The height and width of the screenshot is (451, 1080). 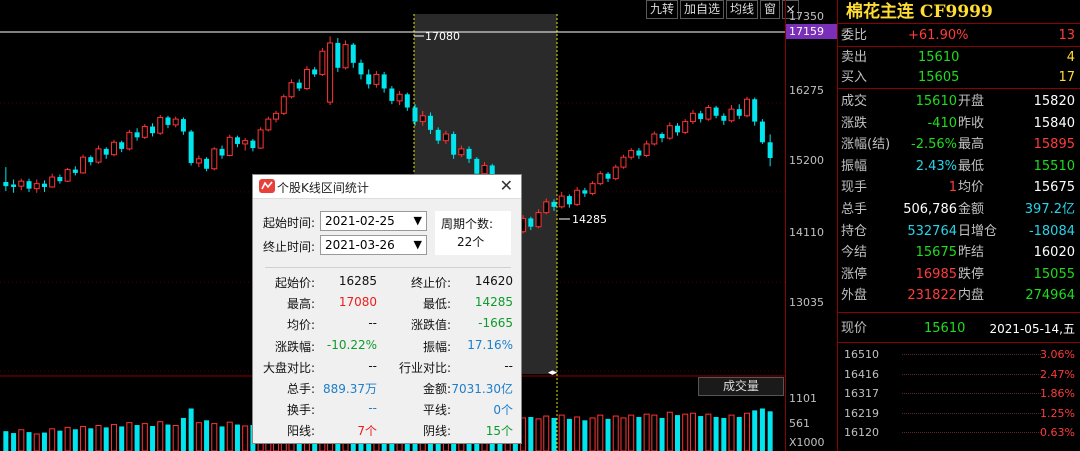 What do you see at coordinates (741, 386) in the screenshot?
I see `volume-indicator-selector: 成交量` at bounding box center [741, 386].